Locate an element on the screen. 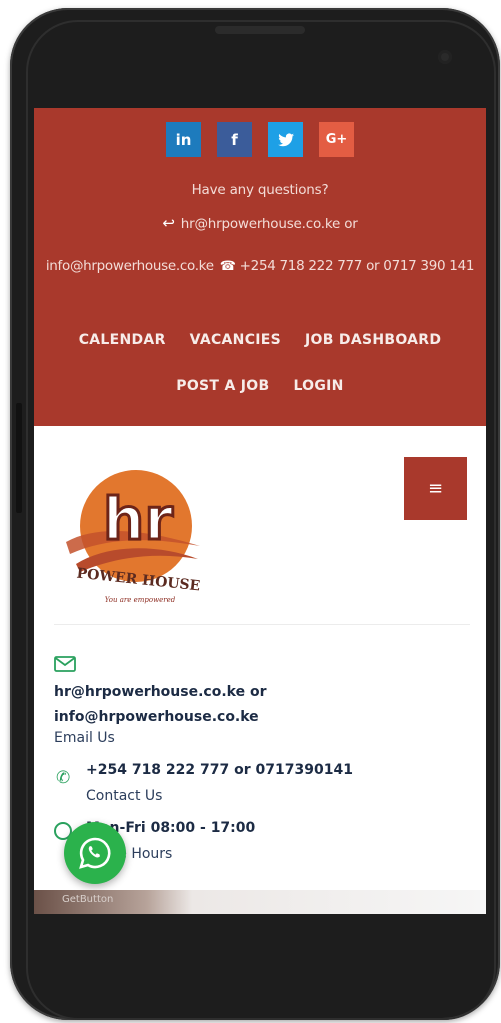  nav-login: LOGIN is located at coordinates (318, 386).